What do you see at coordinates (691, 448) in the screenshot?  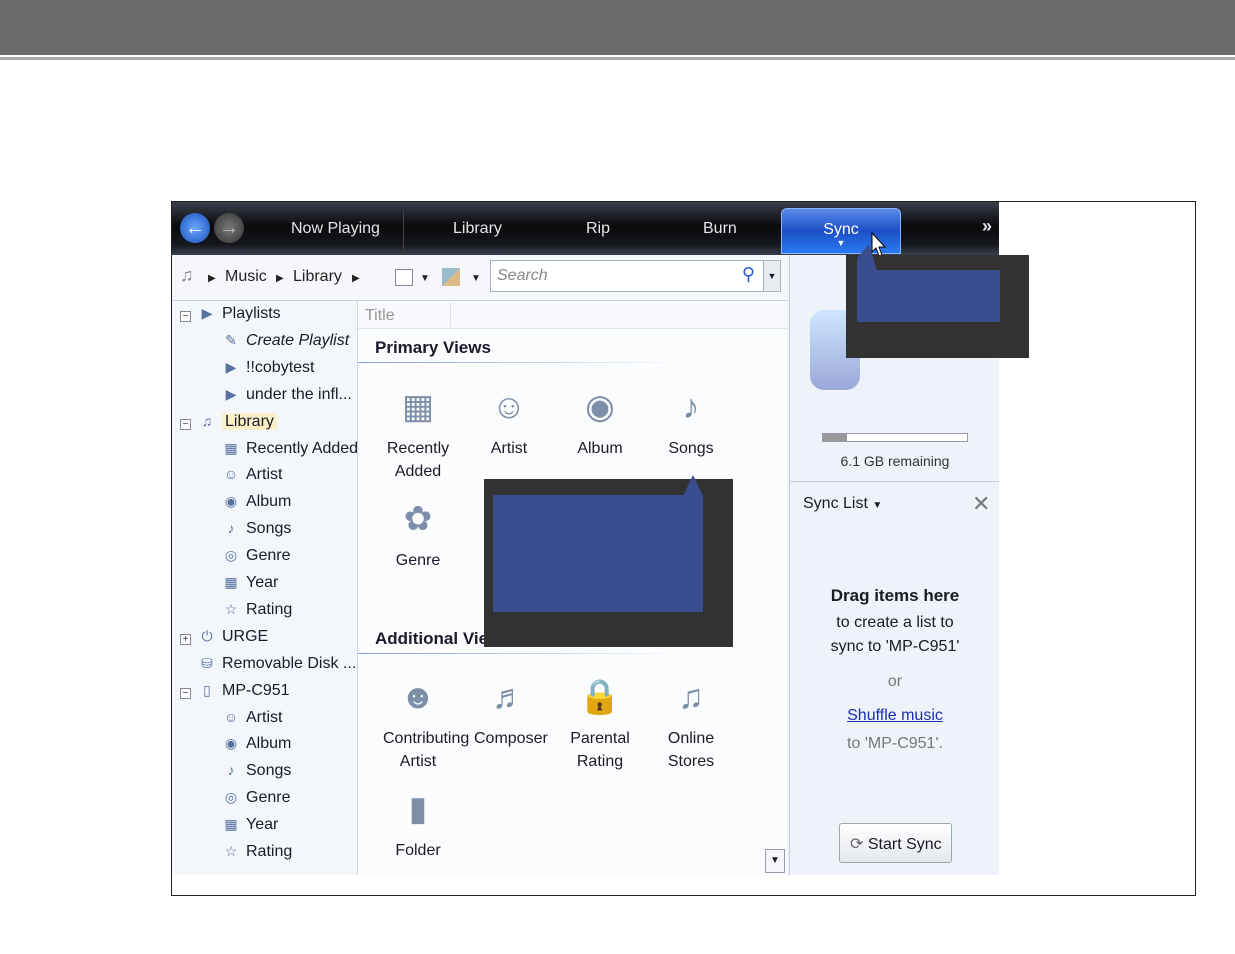 I see `view-tile-label: Songs` at bounding box center [691, 448].